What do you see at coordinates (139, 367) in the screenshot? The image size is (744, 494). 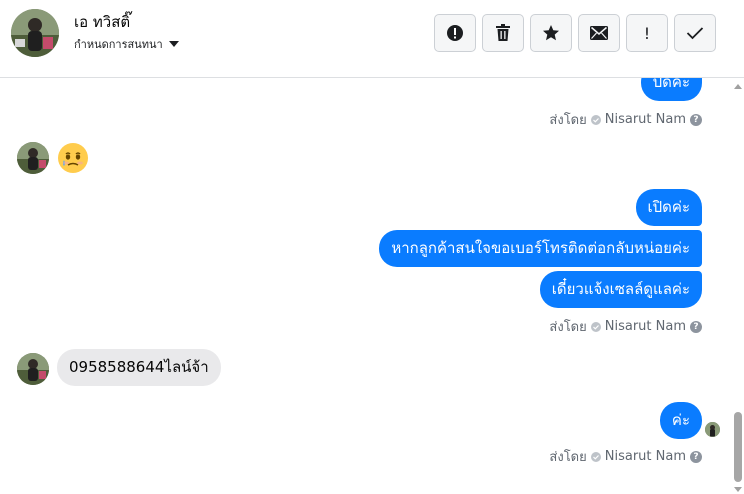 I see `message-bubble-incoming: 0958588644ไลน์จ้า` at bounding box center [139, 367].